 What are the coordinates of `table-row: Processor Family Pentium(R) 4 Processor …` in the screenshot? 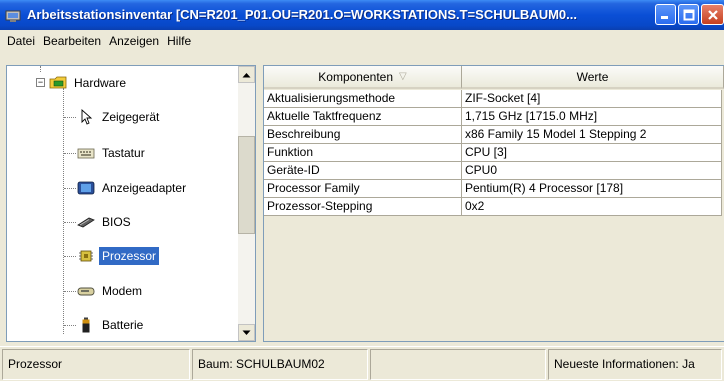 It's located at (494, 189).